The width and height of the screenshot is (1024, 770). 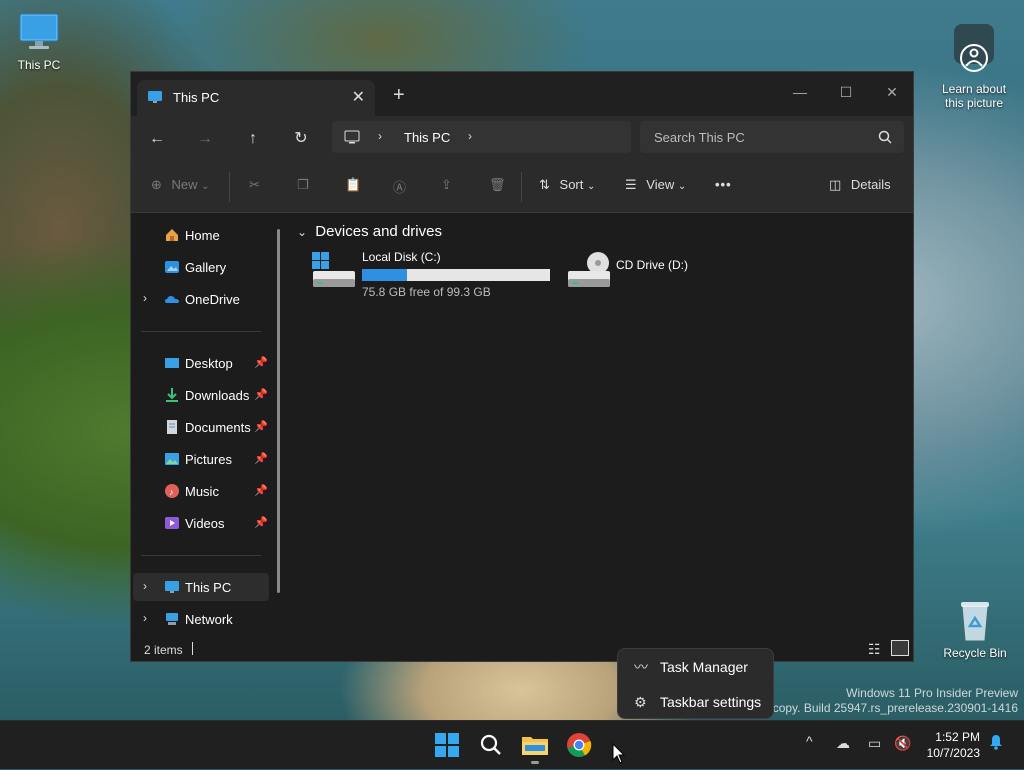 I want to click on share-icon: ⇪, so click(x=446, y=185).